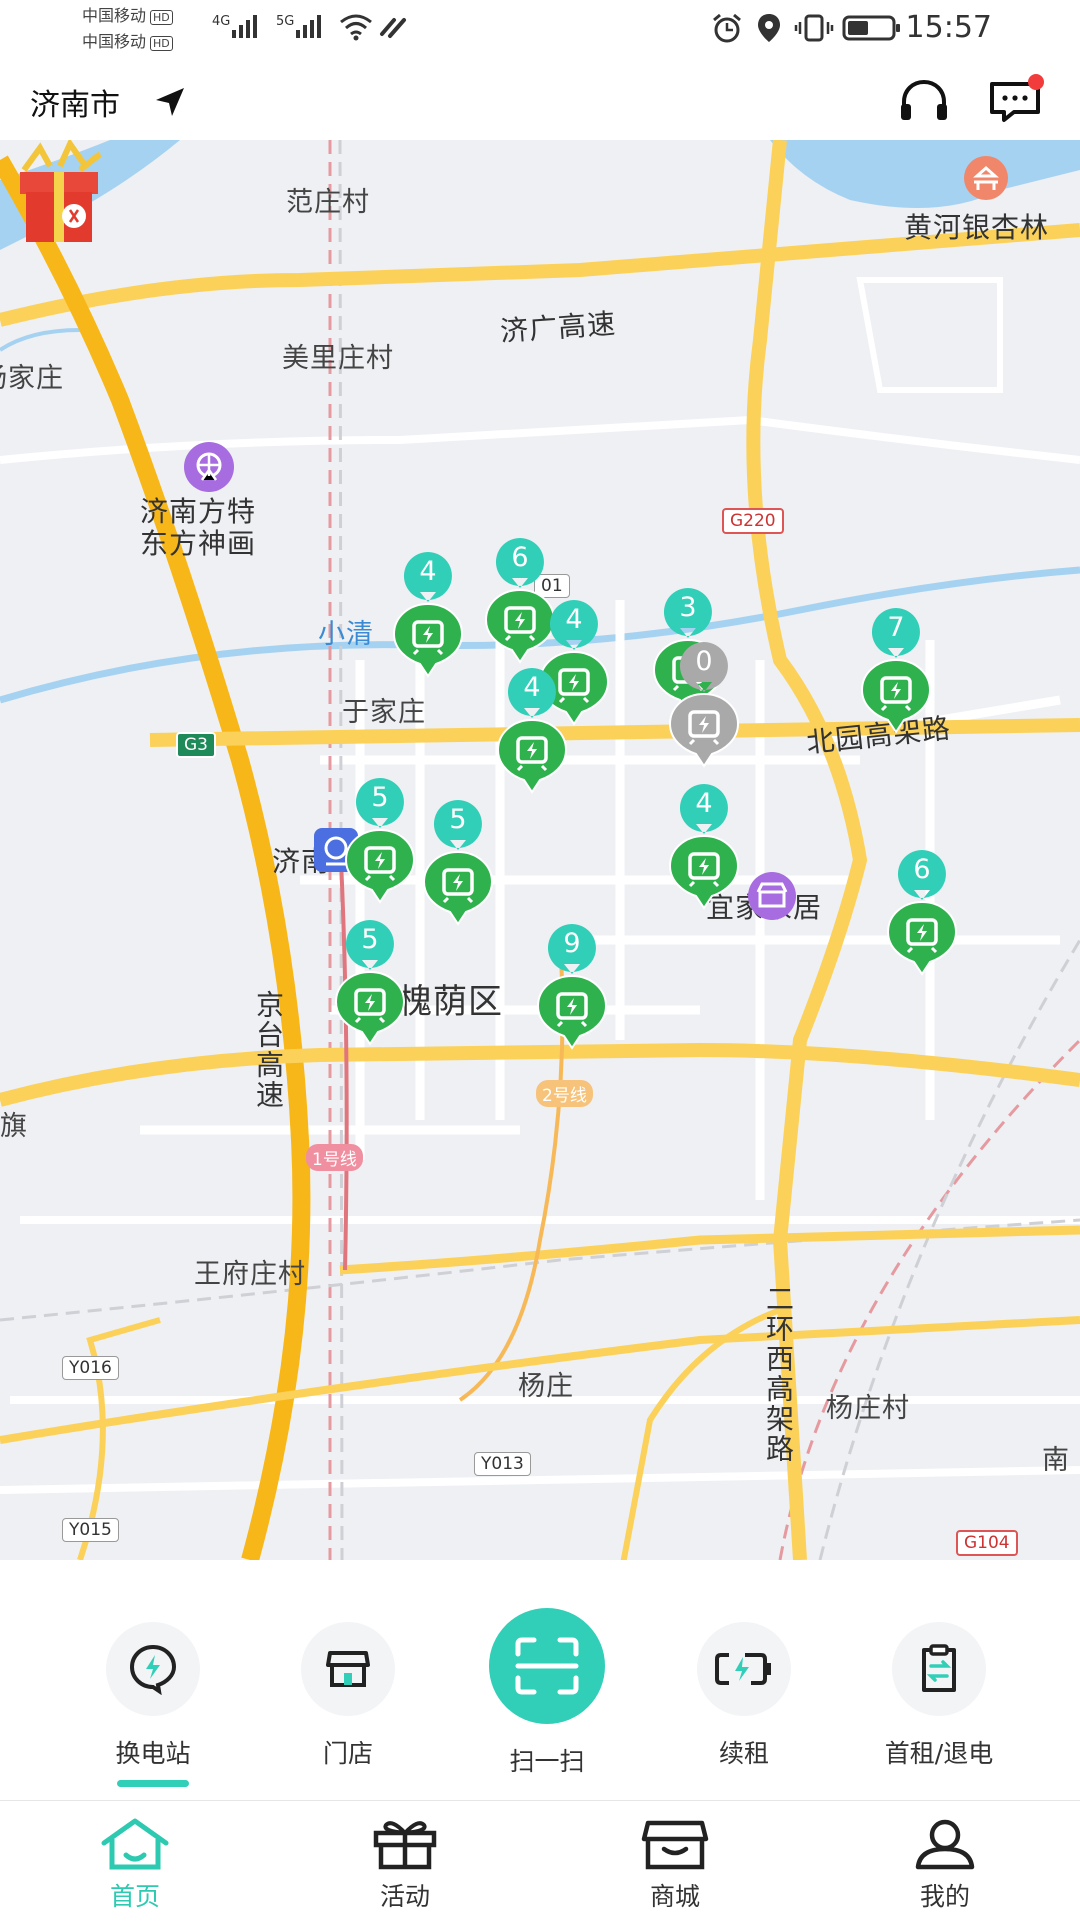 The height and width of the screenshot is (1921, 1080). I want to click on road-badge: Y016, so click(90, 1368).